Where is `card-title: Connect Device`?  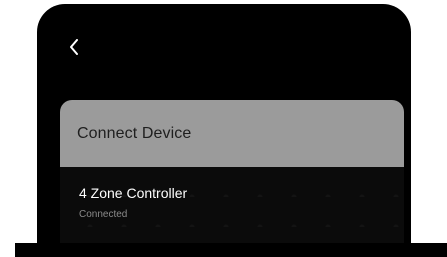 card-title: Connect Device is located at coordinates (134, 133).